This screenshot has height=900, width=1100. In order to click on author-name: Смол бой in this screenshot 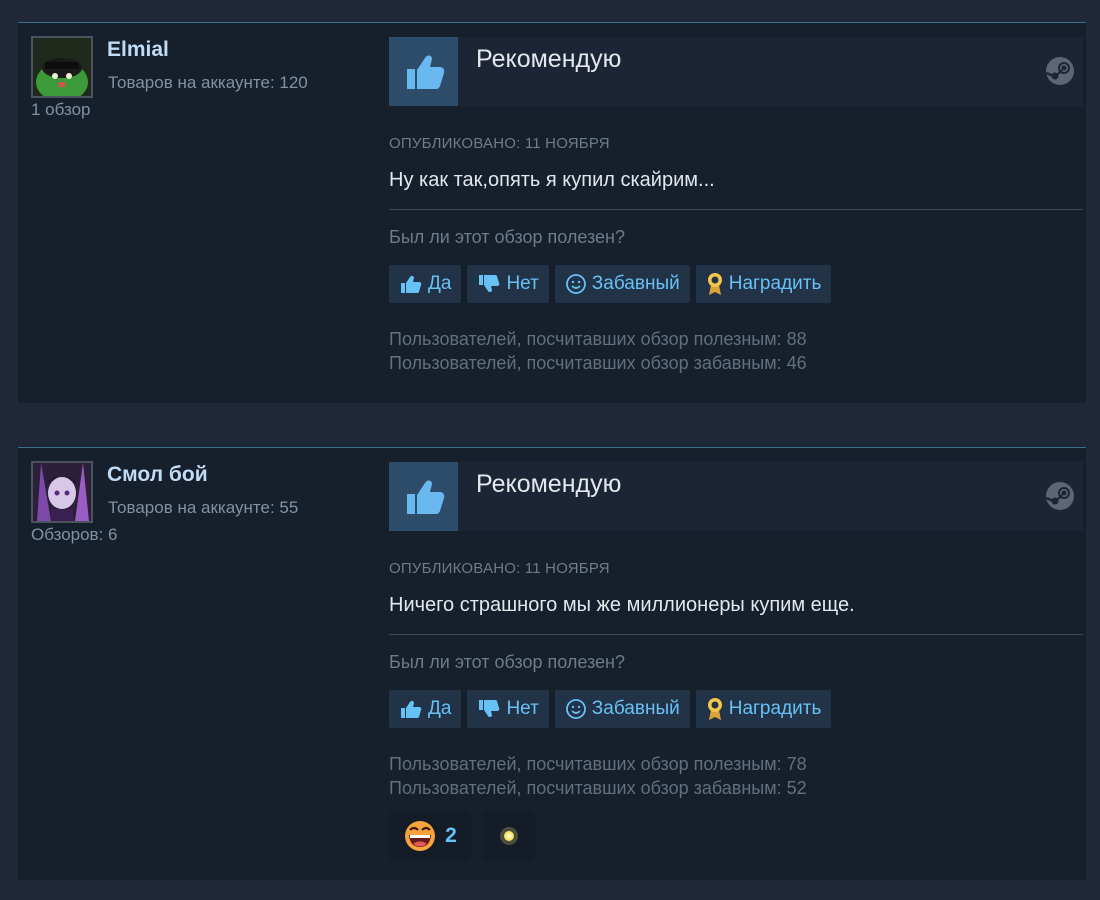, I will do `click(157, 475)`.